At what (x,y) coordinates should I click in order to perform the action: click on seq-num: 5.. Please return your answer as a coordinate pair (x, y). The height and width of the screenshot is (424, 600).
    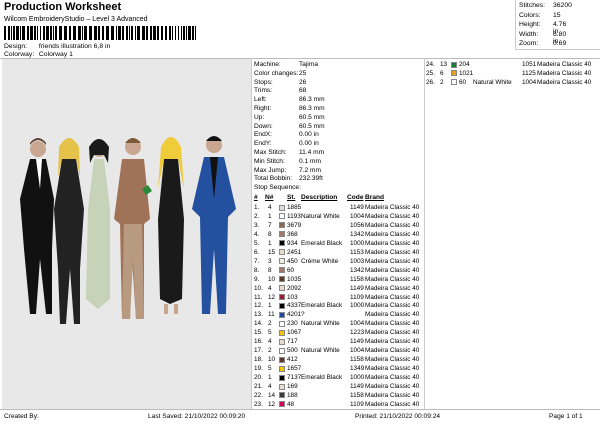
    Looking at the image, I should click on (257, 243).